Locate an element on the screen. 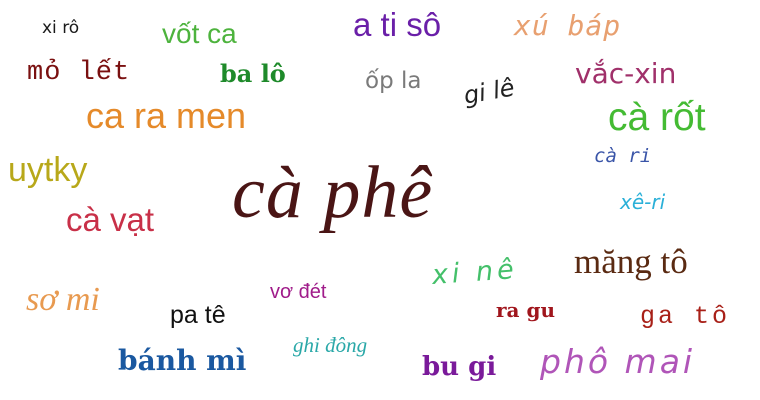 The width and height of the screenshot is (760, 400). word-ghi-dong: ghi đông is located at coordinates (330, 345).